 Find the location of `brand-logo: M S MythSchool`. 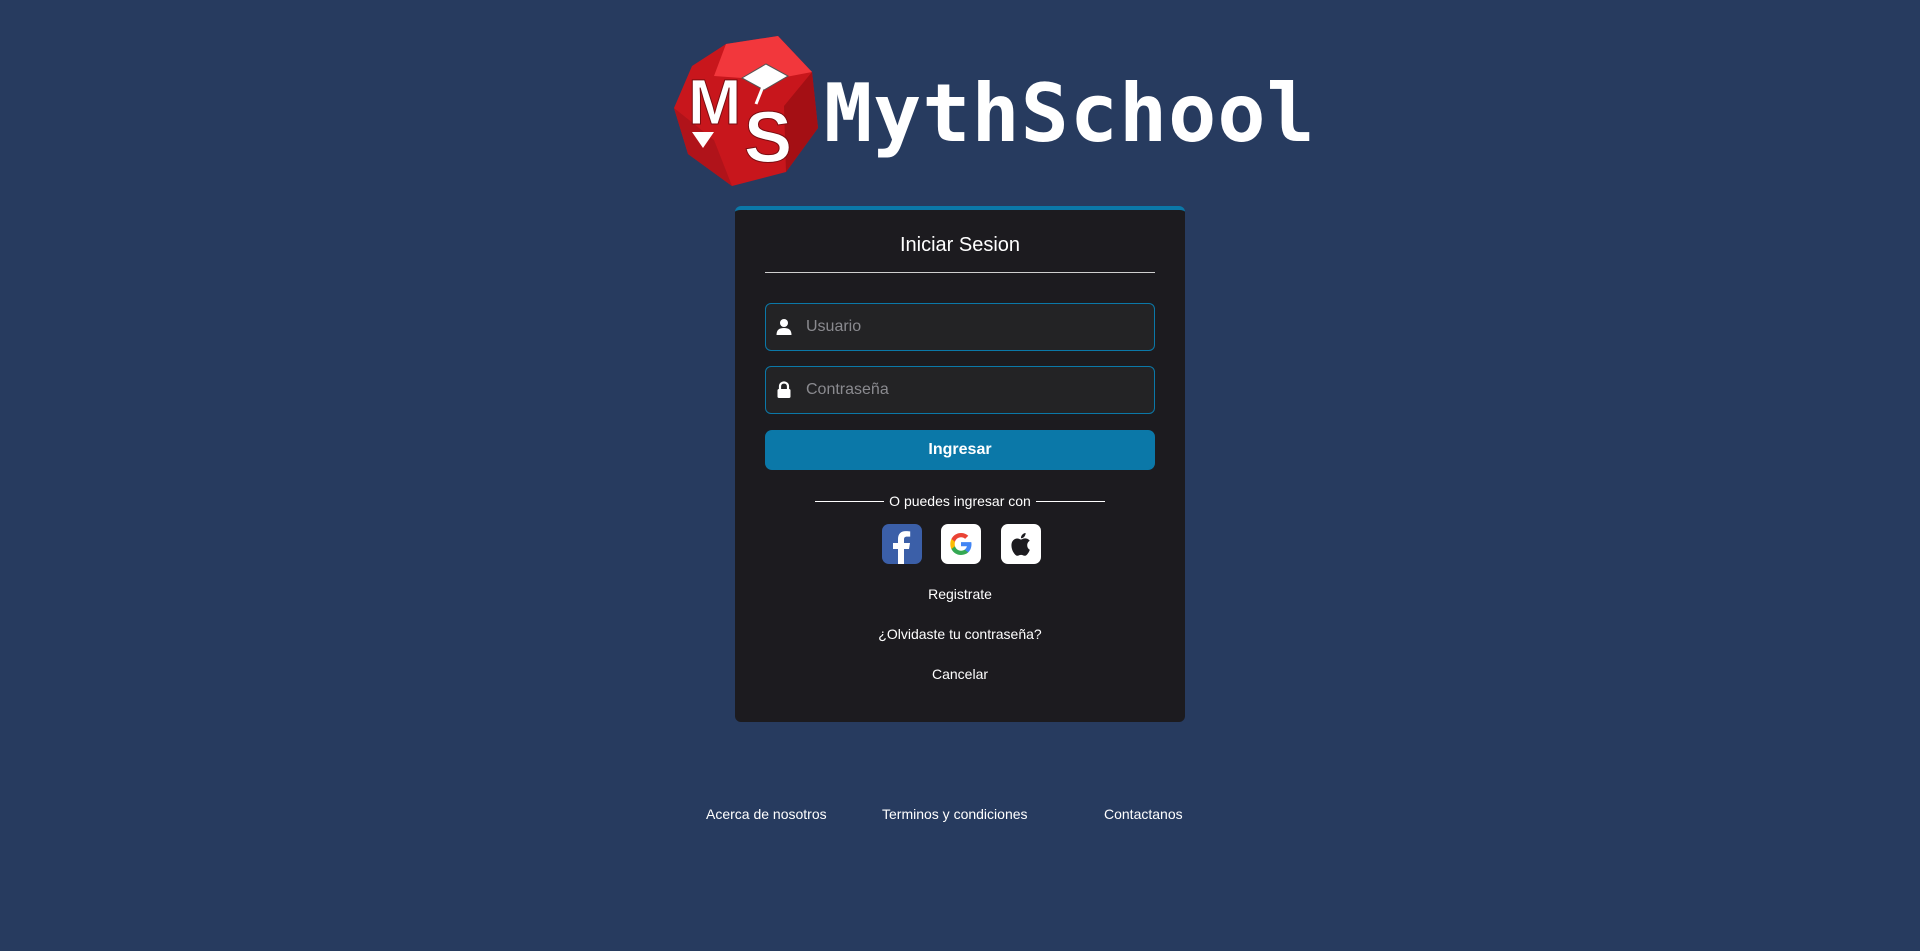

brand-logo: M S MythSchool is located at coordinates (994, 111).